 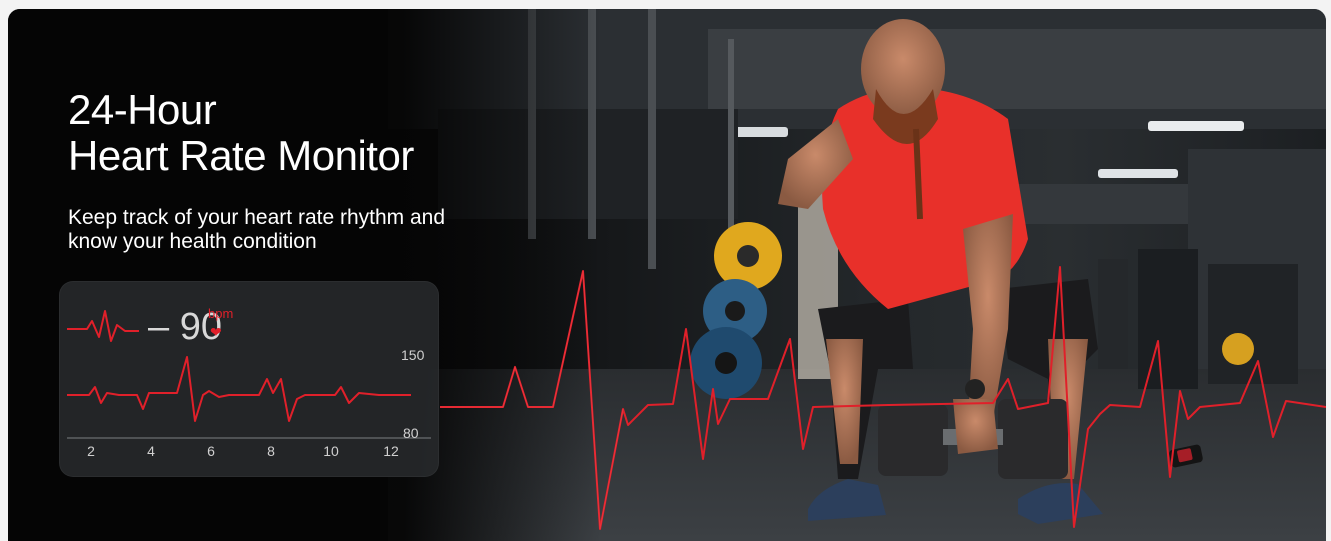 What do you see at coordinates (271, 451) in the screenshot?
I see `x-tick-label: 8` at bounding box center [271, 451].